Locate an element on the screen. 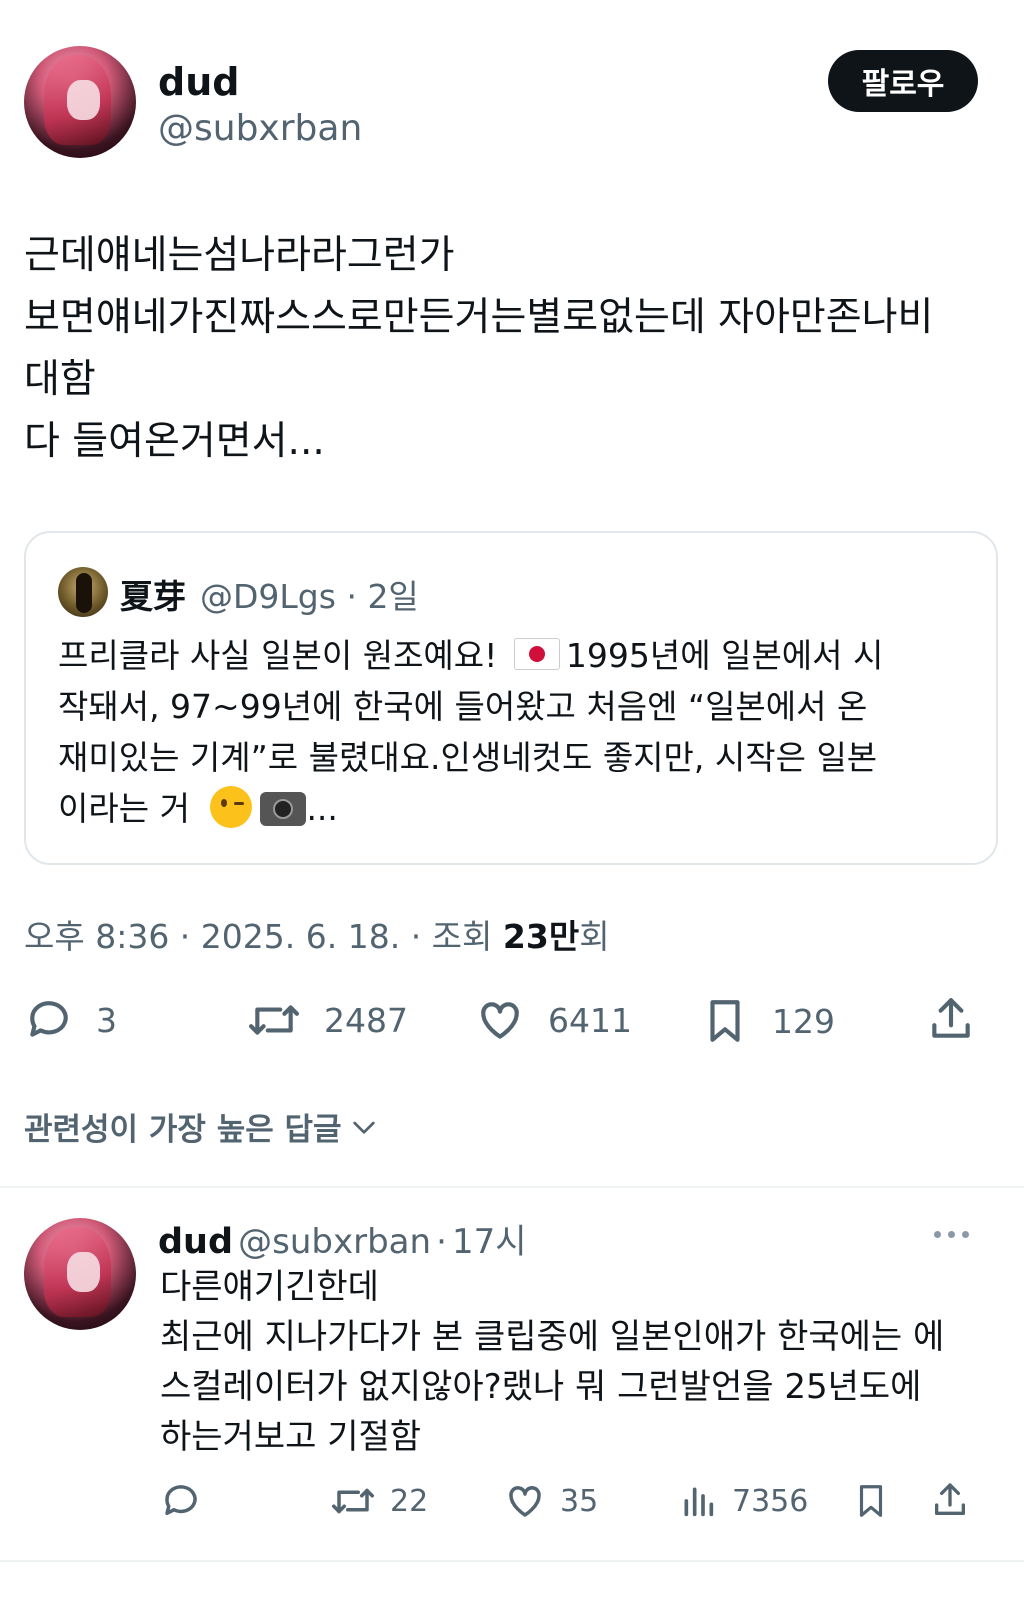  reply-reply-button is located at coordinates (188, 1501).